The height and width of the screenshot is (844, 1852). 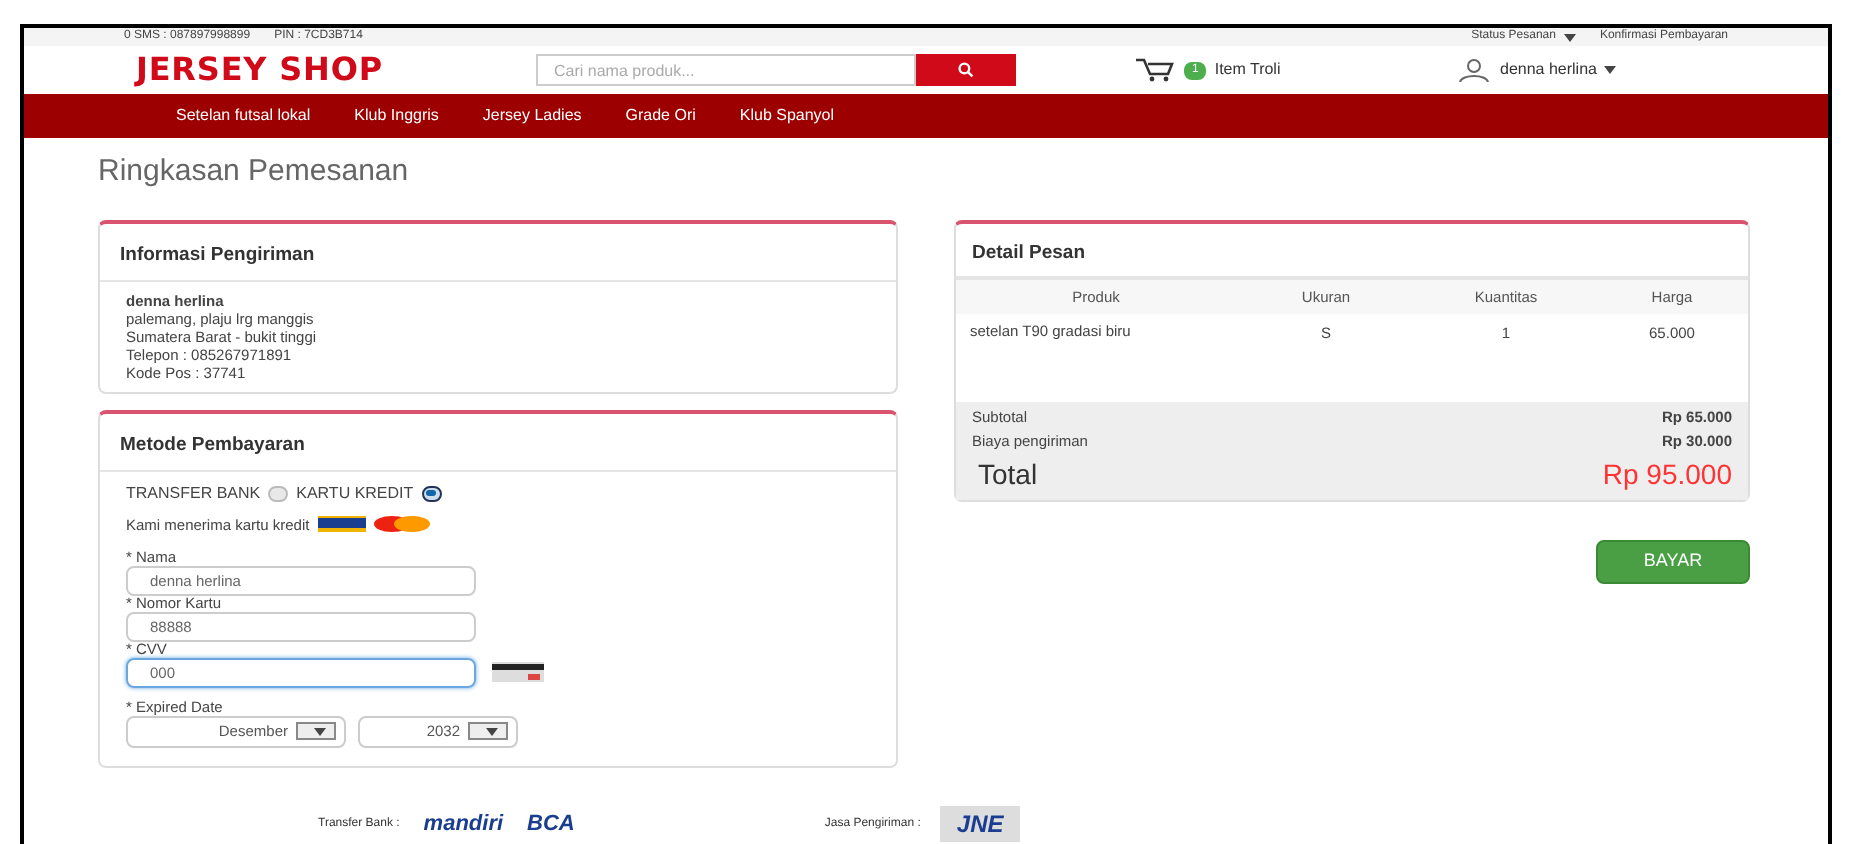 I want to click on nav-link: Jersey Ladies, so click(x=532, y=116).